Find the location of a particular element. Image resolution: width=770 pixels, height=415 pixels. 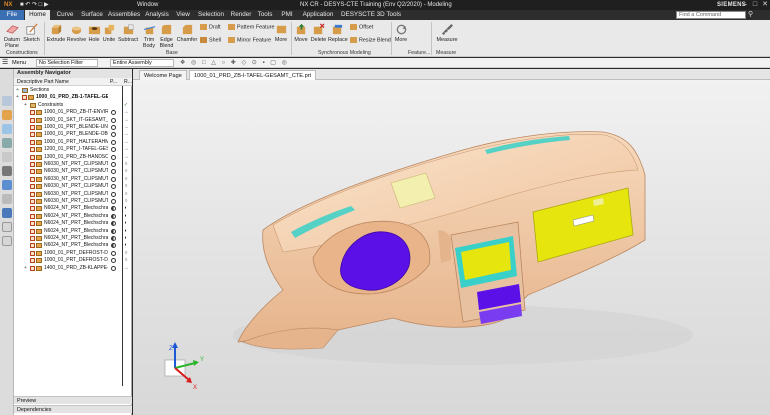

tab-pmi: PMI is located at coordinates (287, 15).